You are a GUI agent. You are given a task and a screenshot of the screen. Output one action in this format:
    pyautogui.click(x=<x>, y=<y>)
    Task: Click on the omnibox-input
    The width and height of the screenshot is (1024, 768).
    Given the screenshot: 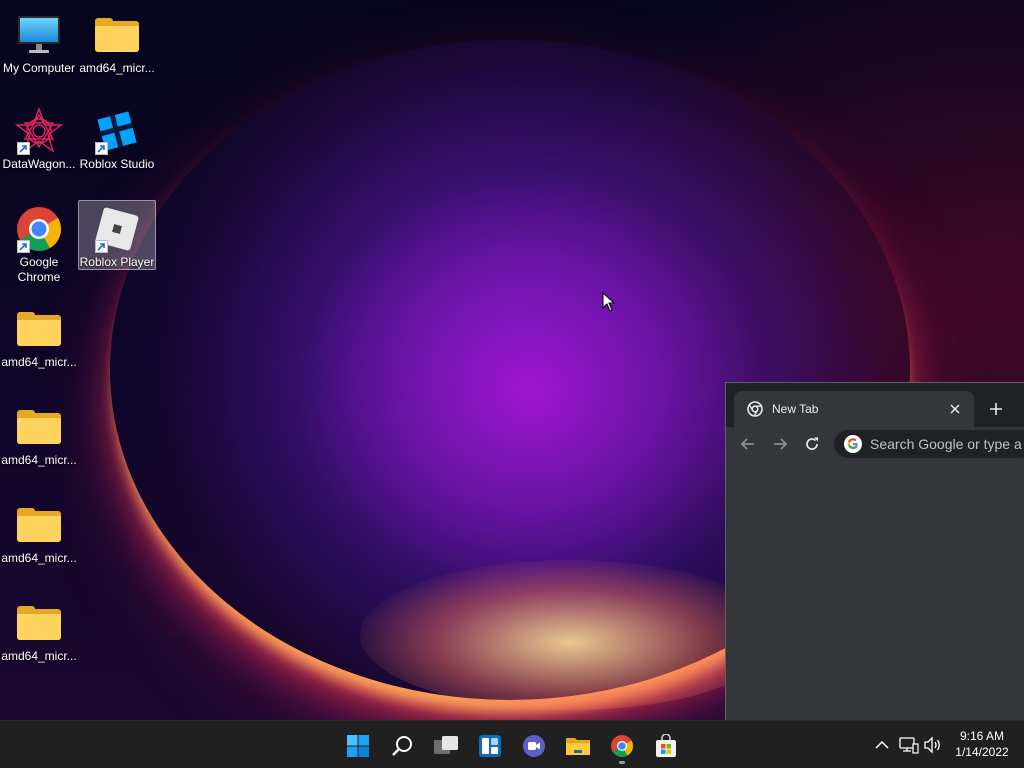 What is the action you would take?
    pyautogui.click(x=947, y=444)
    